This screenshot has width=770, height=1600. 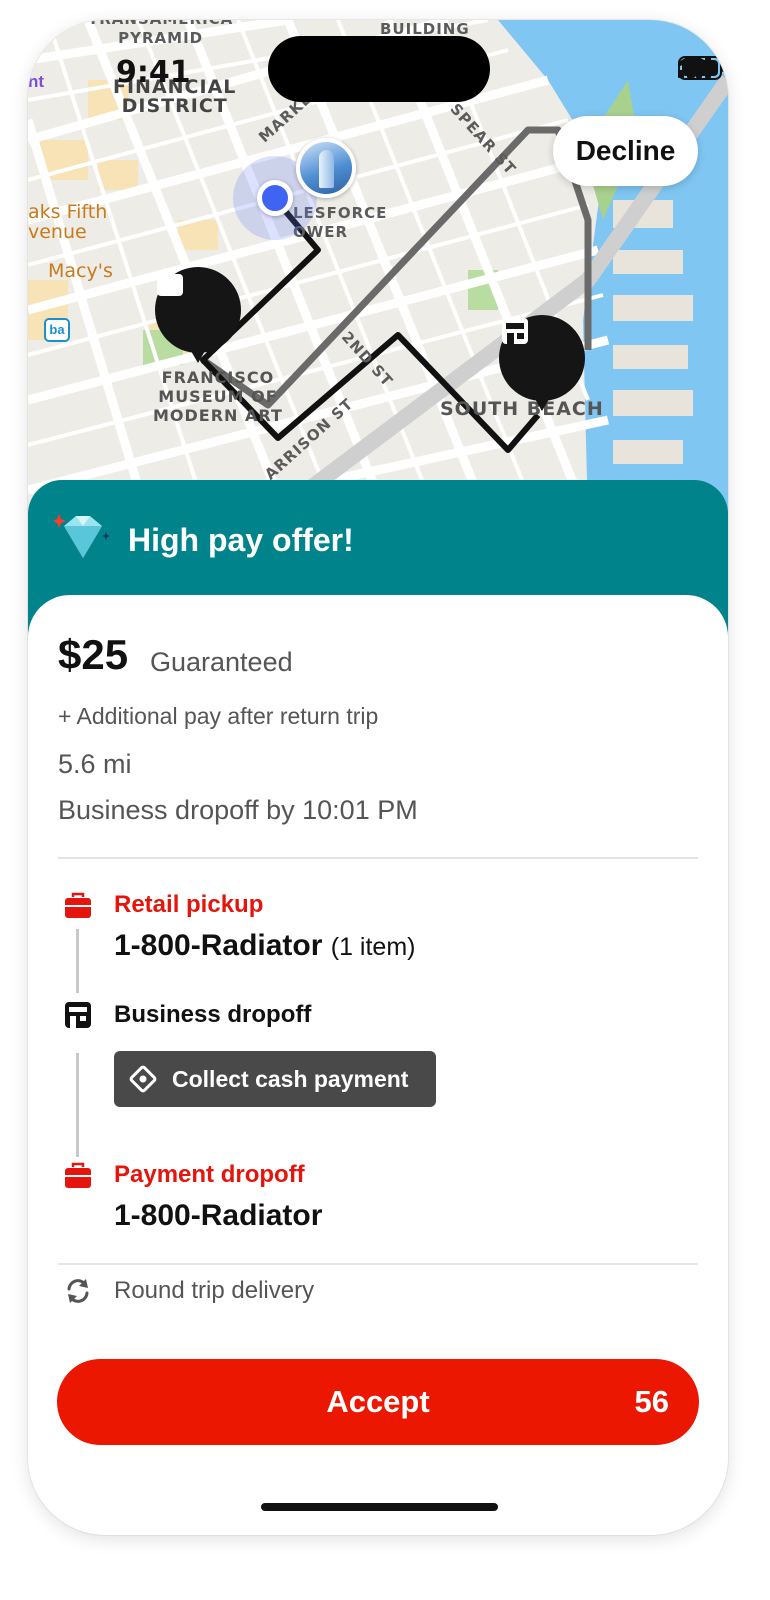 What do you see at coordinates (265, 945) in the screenshot?
I see `stop-name-retail-pickup: 1-800-Radiator (1 item)` at bounding box center [265, 945].